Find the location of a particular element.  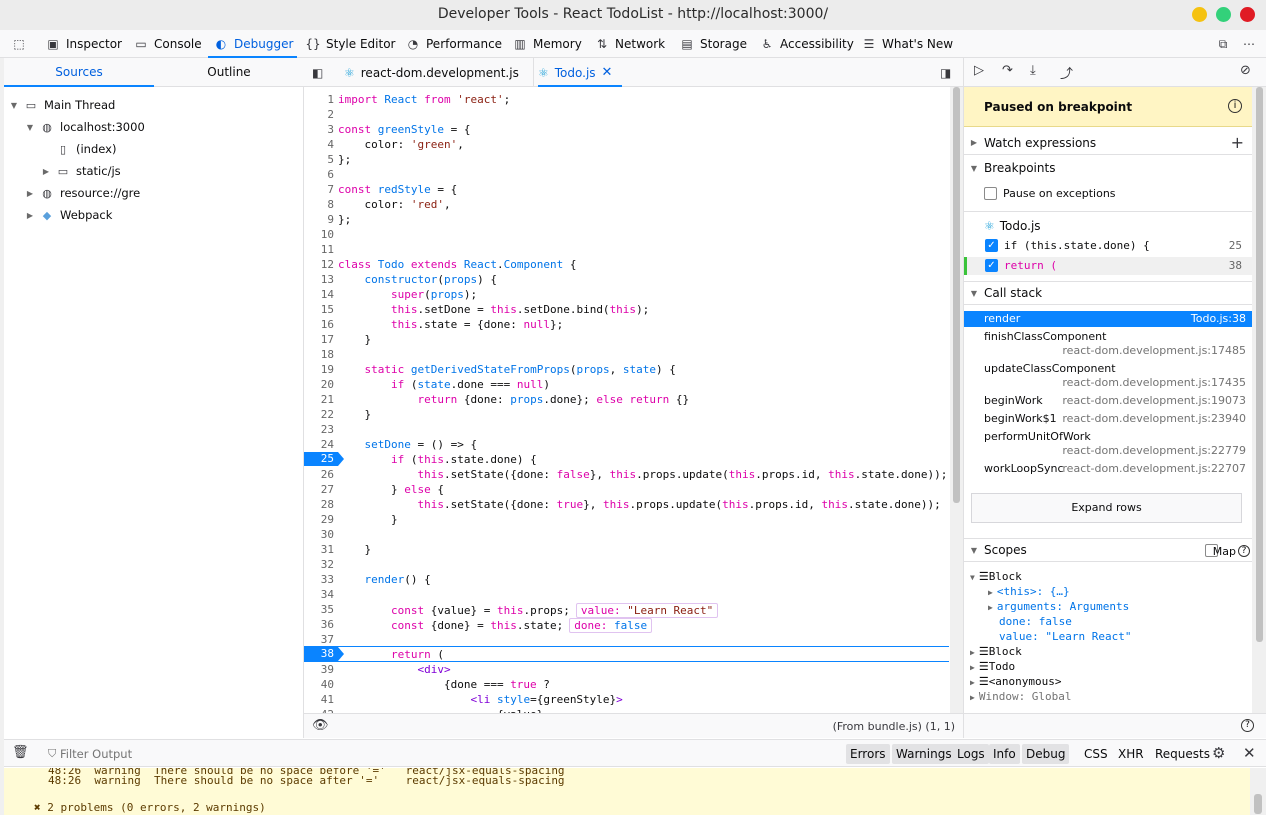

breakpoint-marker-25: 25 is located at coordinates (324, 459).